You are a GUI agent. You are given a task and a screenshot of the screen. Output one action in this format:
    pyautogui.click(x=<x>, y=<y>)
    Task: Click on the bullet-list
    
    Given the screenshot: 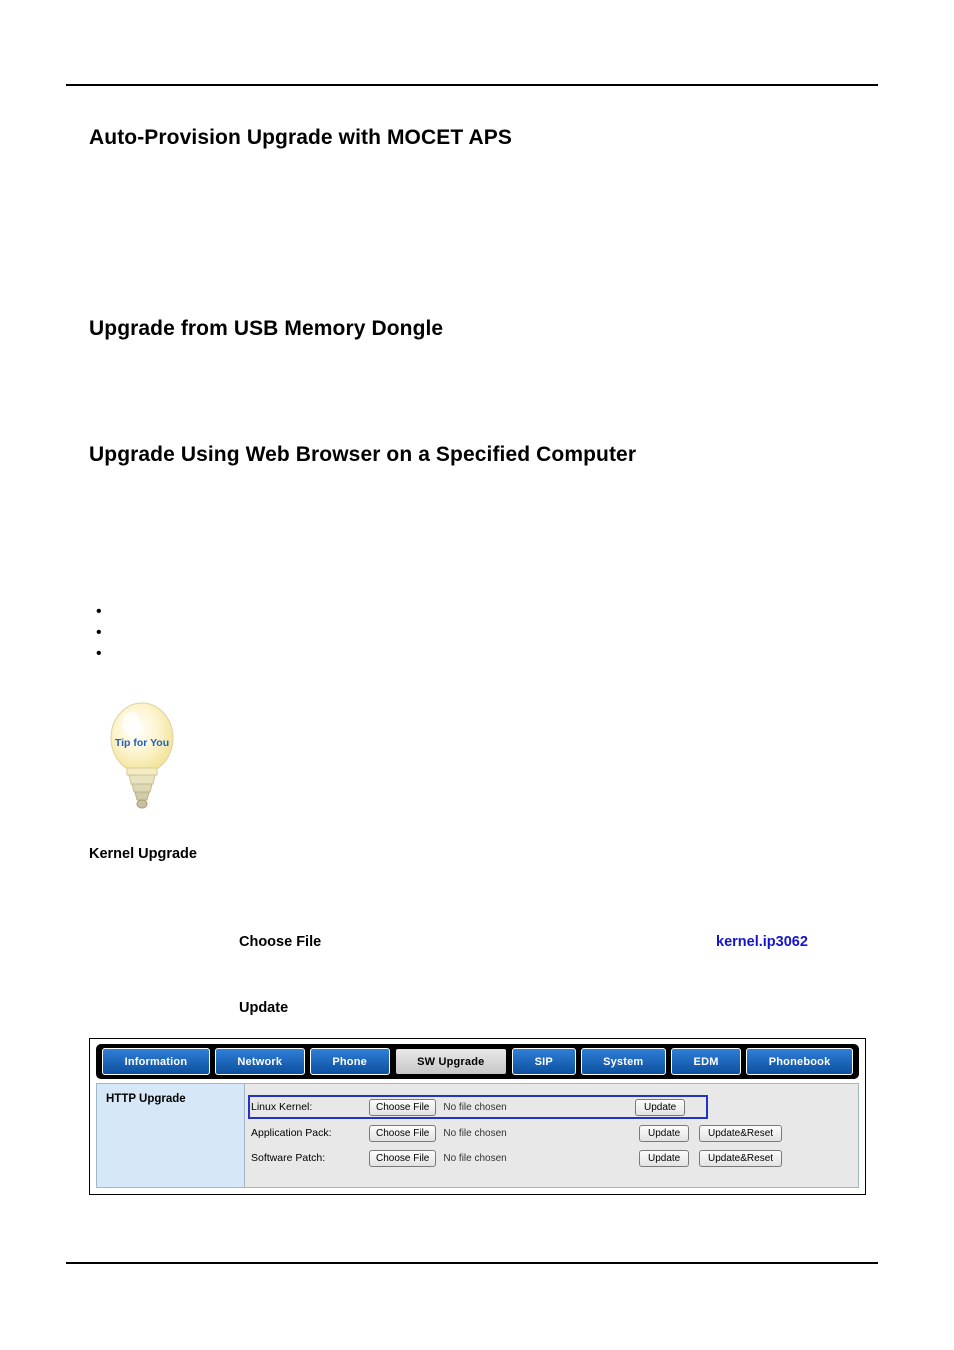 What is the action you would take?
    pyautogui.click(x=246, y=632)
    